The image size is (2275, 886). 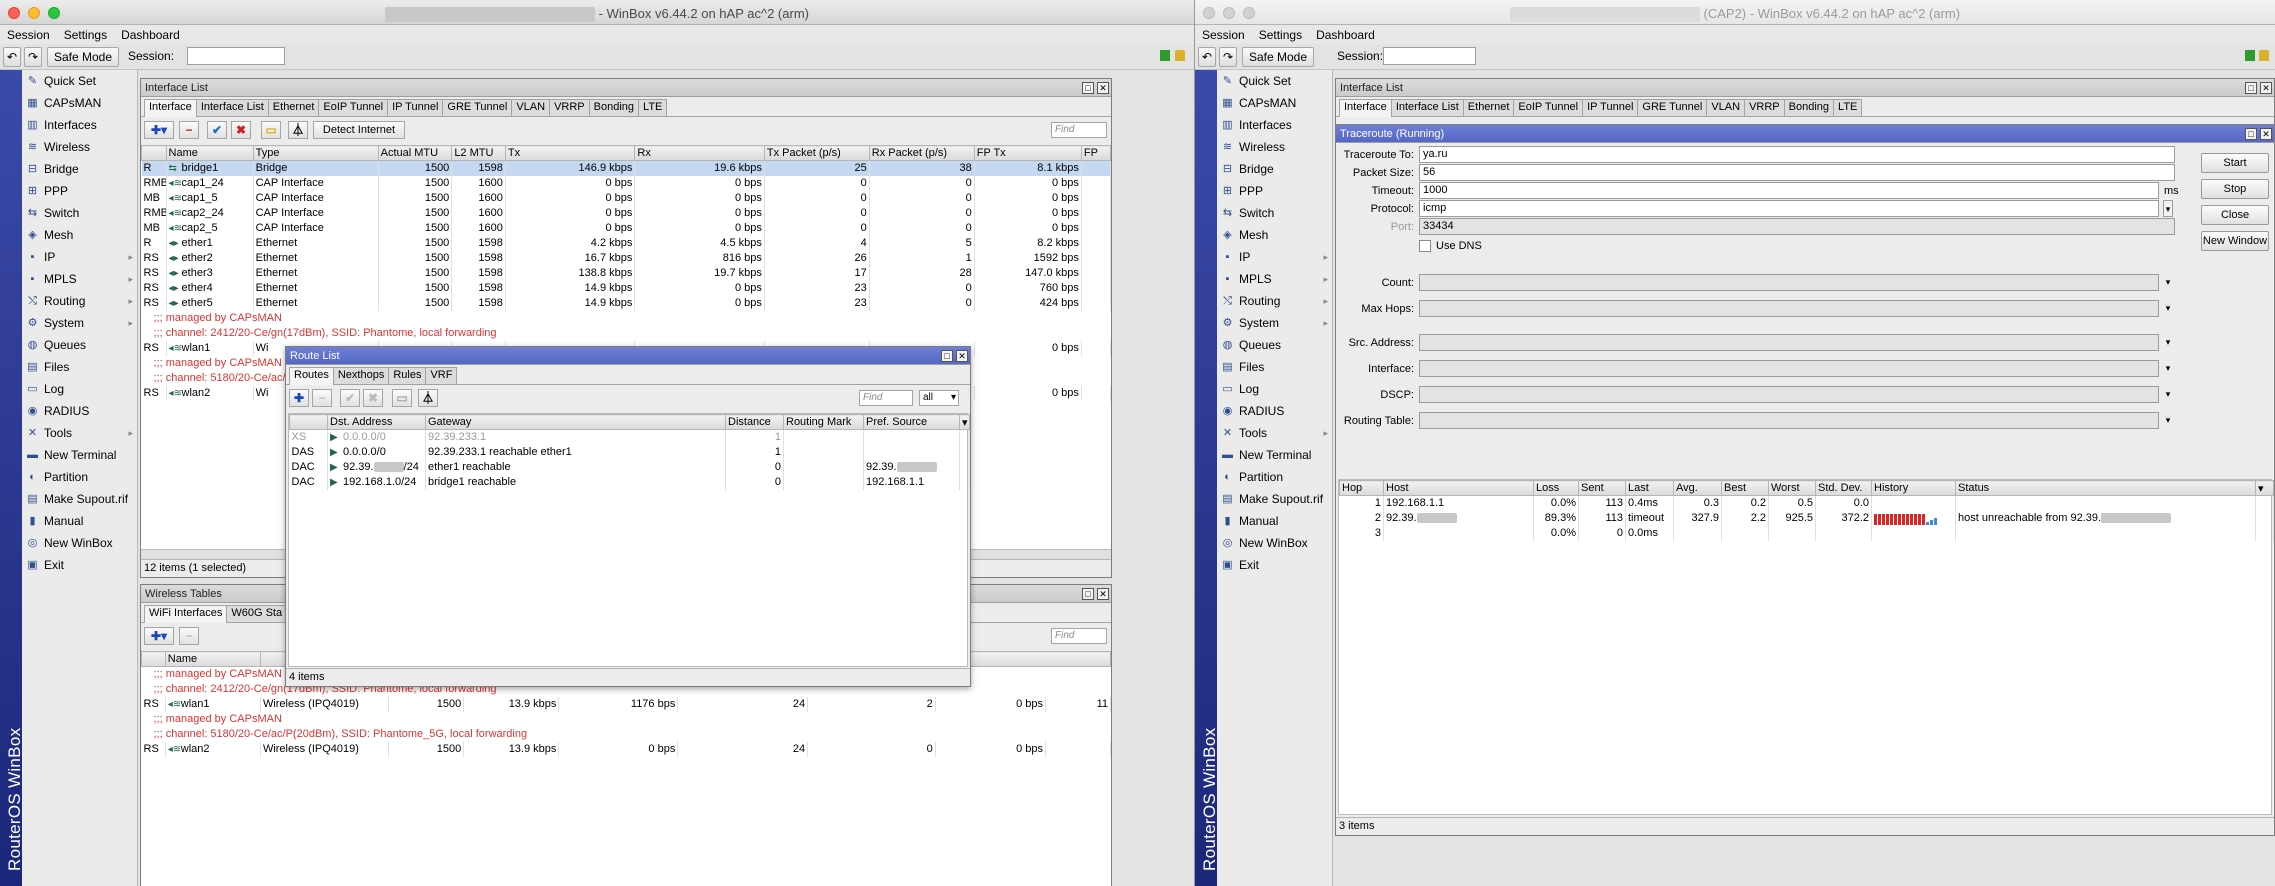 What do you see at coordinates (441, 375) in the screenshot?
I see `tab-vrf: VRF` at bounding box center [441, 375].